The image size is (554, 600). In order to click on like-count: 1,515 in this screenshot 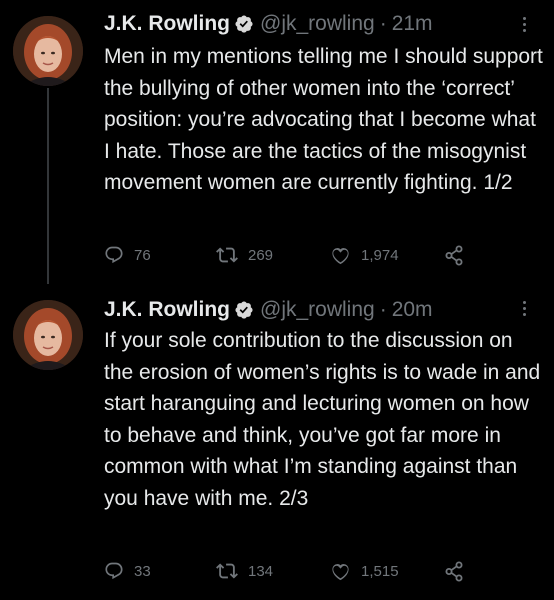, I will do `click(380, 571)`.